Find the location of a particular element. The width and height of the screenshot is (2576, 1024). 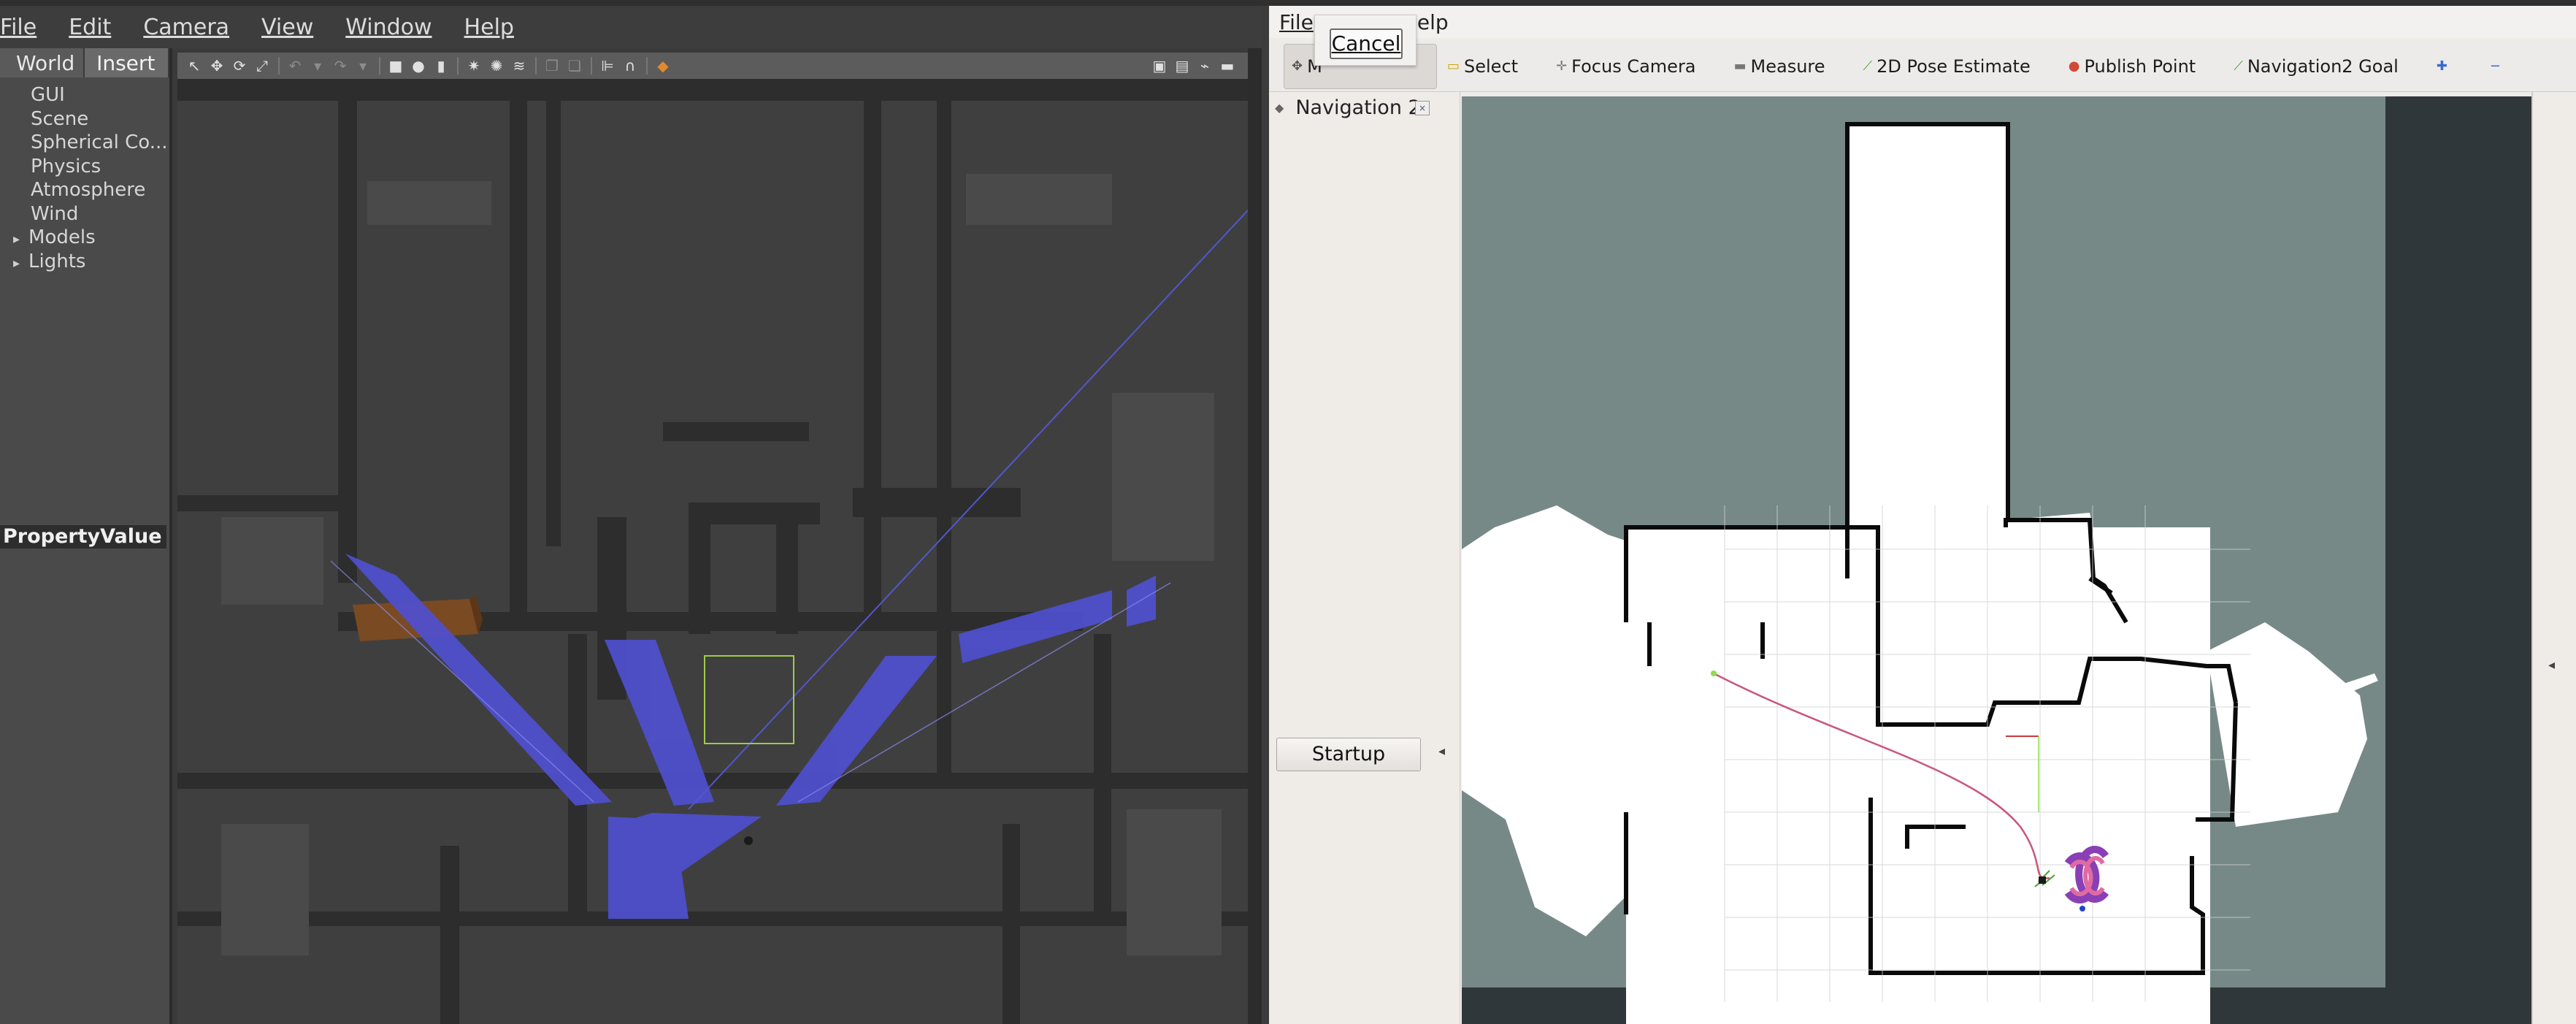

menu-help: Help is located at coordinates (497, 27).